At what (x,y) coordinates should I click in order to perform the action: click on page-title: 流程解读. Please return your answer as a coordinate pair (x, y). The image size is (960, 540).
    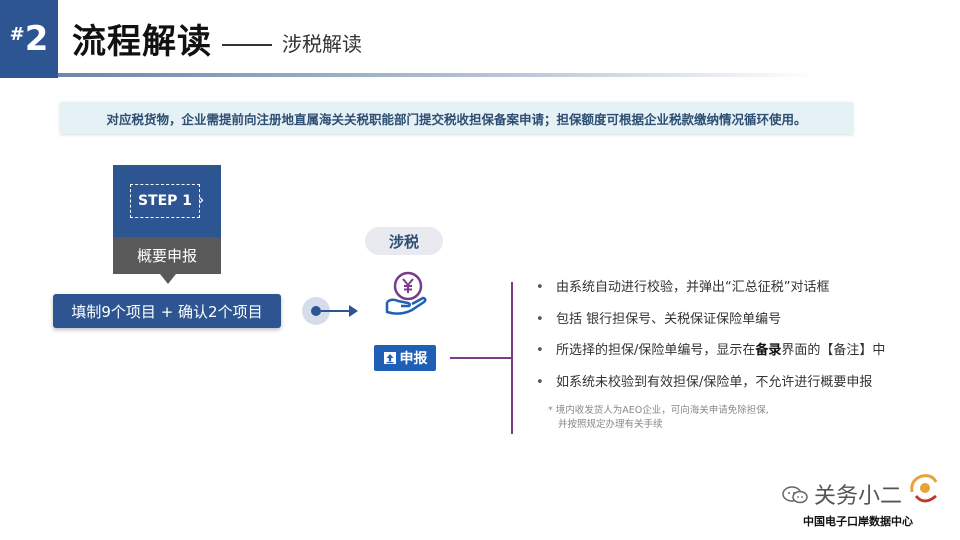
    Looking at the image, I should click on (142, 42).